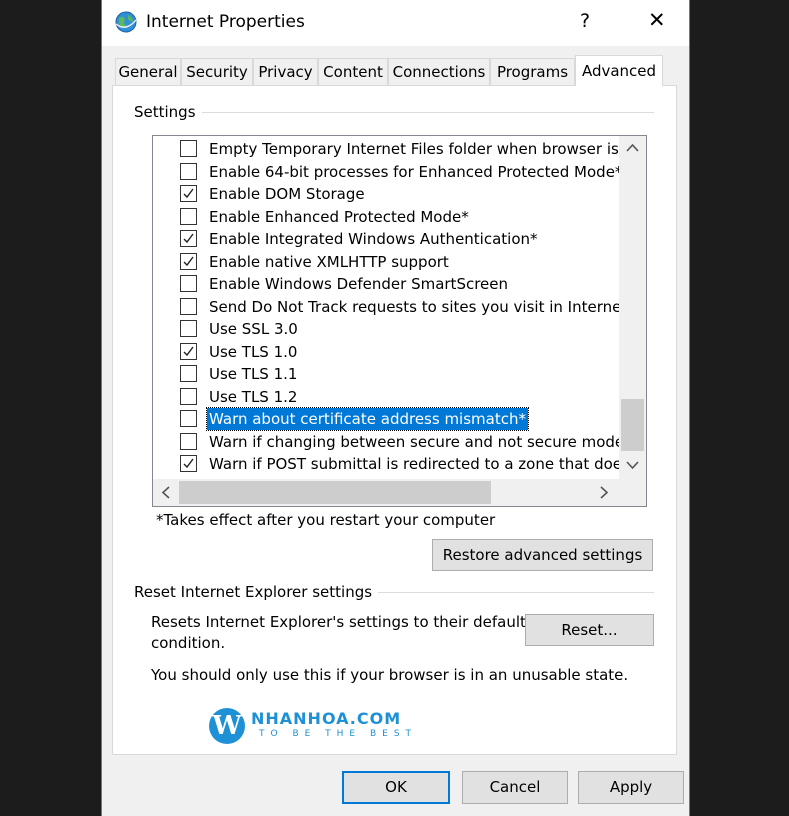  I want to click on scroll-down-icon, so click(632, 466).